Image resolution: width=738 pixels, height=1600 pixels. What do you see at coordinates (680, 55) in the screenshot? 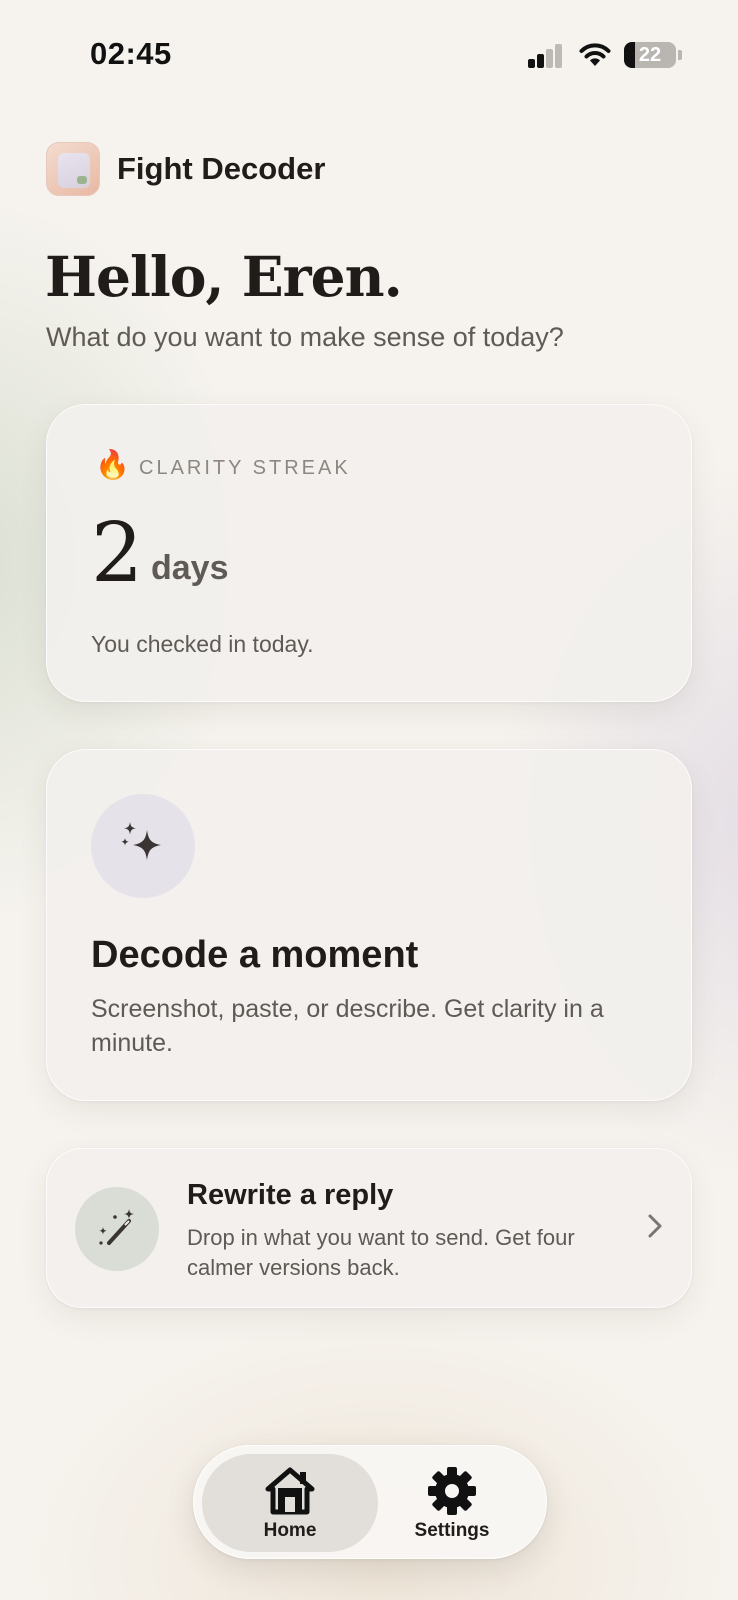
I see `battery-cap` at bounding box center [680, 55].